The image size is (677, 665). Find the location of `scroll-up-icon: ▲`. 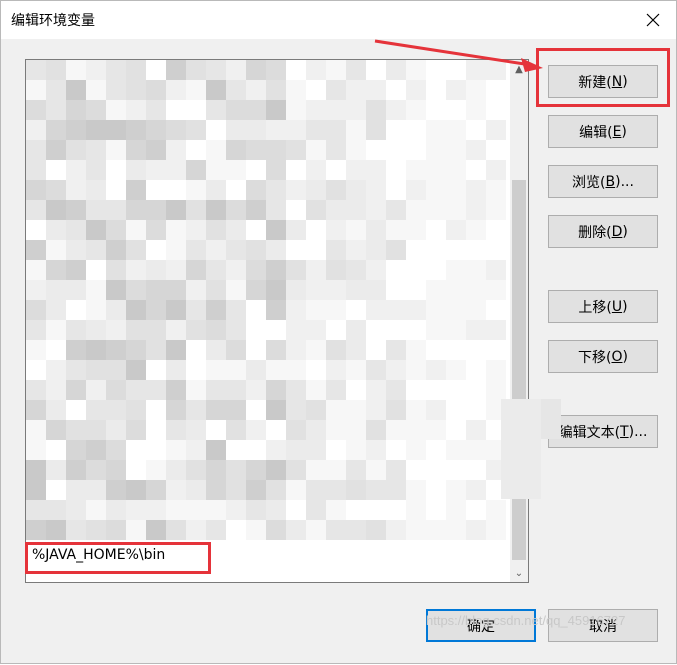

scroll-up-icon: ▲ is located at coordinates (519, 69).